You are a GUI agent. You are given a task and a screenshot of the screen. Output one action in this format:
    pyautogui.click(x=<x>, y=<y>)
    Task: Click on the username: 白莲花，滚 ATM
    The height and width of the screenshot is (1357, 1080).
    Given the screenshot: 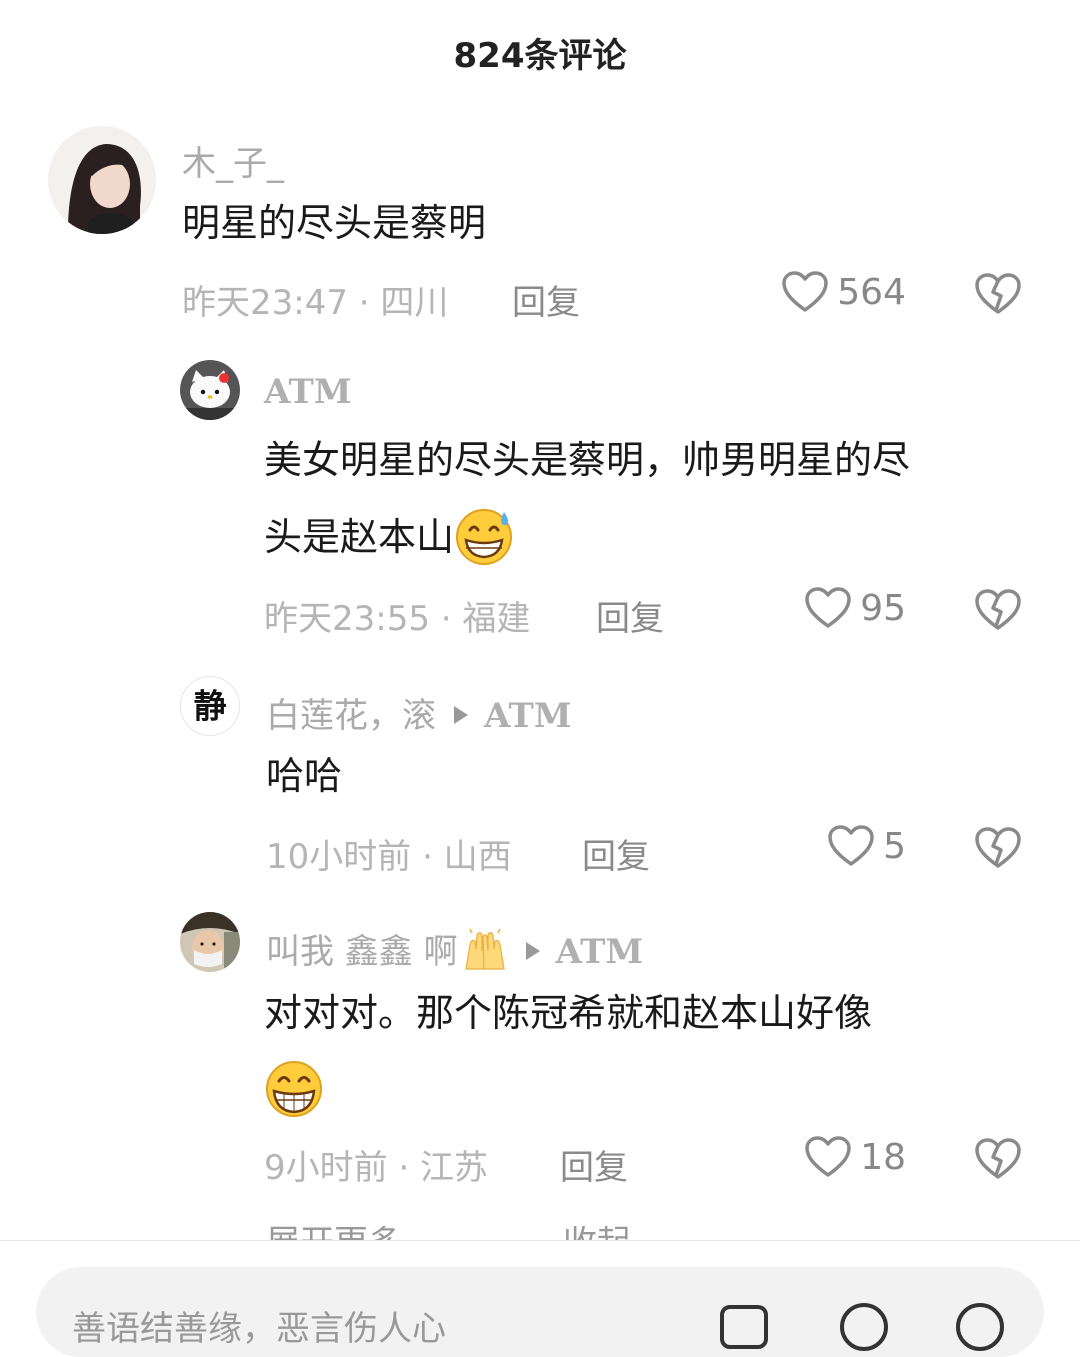 What is the action you would take?
    pyautogui.click(x=418, y=712)
    